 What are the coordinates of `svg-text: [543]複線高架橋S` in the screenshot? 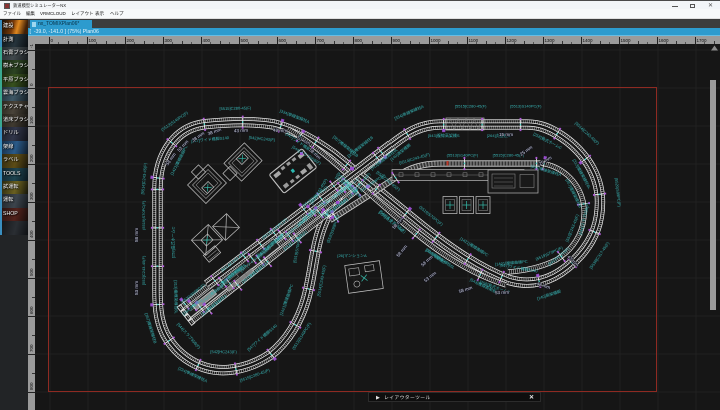 It's located at (444, 135).